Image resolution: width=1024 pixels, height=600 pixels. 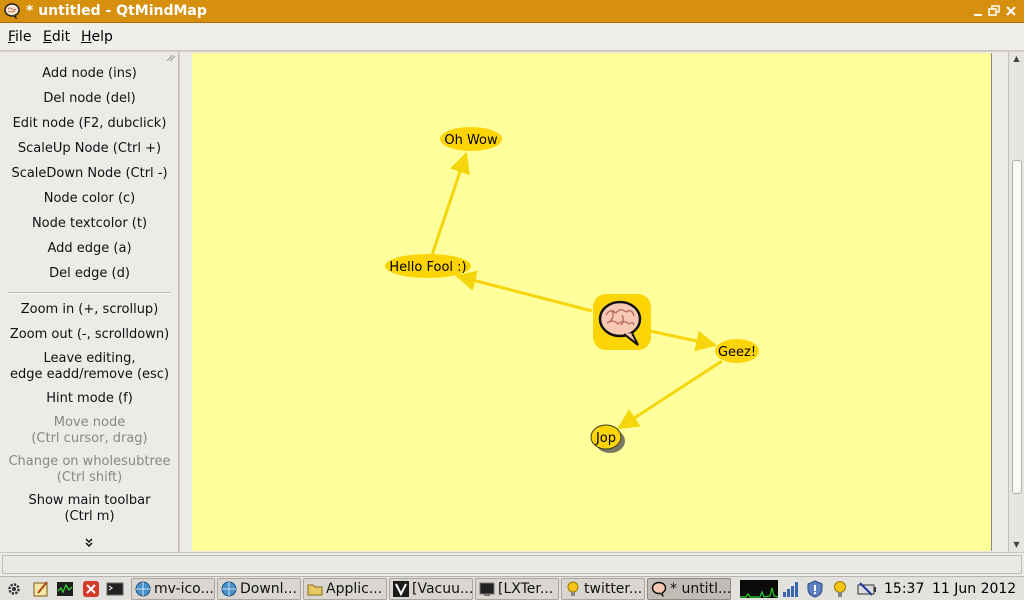 What do you see at coordinates (1011, 11) in the screenshot?
I see `close-button` at bounding box center [1011, 11].